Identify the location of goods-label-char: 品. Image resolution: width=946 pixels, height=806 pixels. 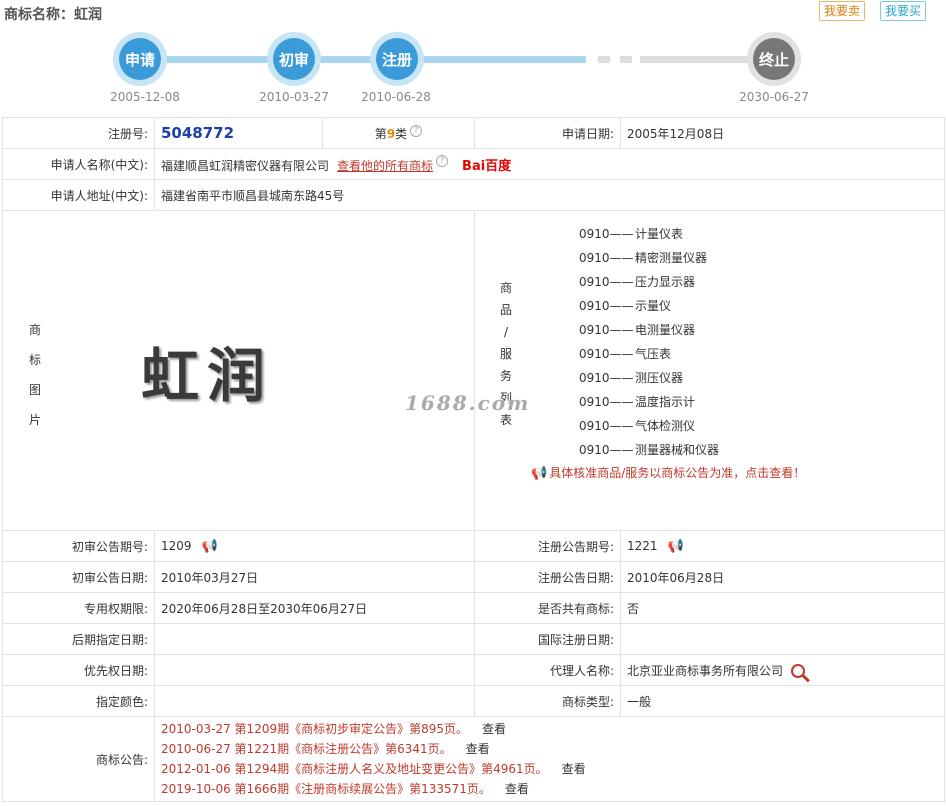
(505, 310).